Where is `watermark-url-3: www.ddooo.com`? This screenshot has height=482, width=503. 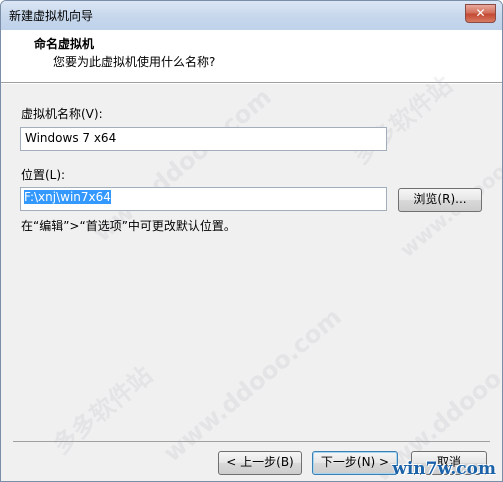
watermark-url-3: www.ddooo.com is located at coordinates (252, 385).